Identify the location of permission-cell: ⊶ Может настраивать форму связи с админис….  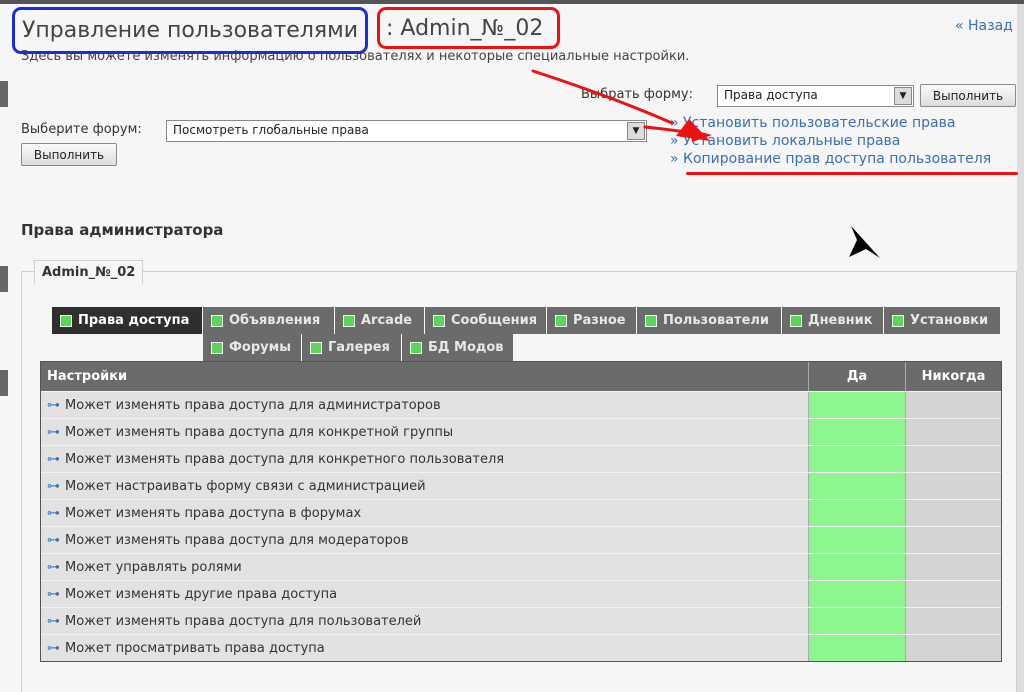
(425, 486).